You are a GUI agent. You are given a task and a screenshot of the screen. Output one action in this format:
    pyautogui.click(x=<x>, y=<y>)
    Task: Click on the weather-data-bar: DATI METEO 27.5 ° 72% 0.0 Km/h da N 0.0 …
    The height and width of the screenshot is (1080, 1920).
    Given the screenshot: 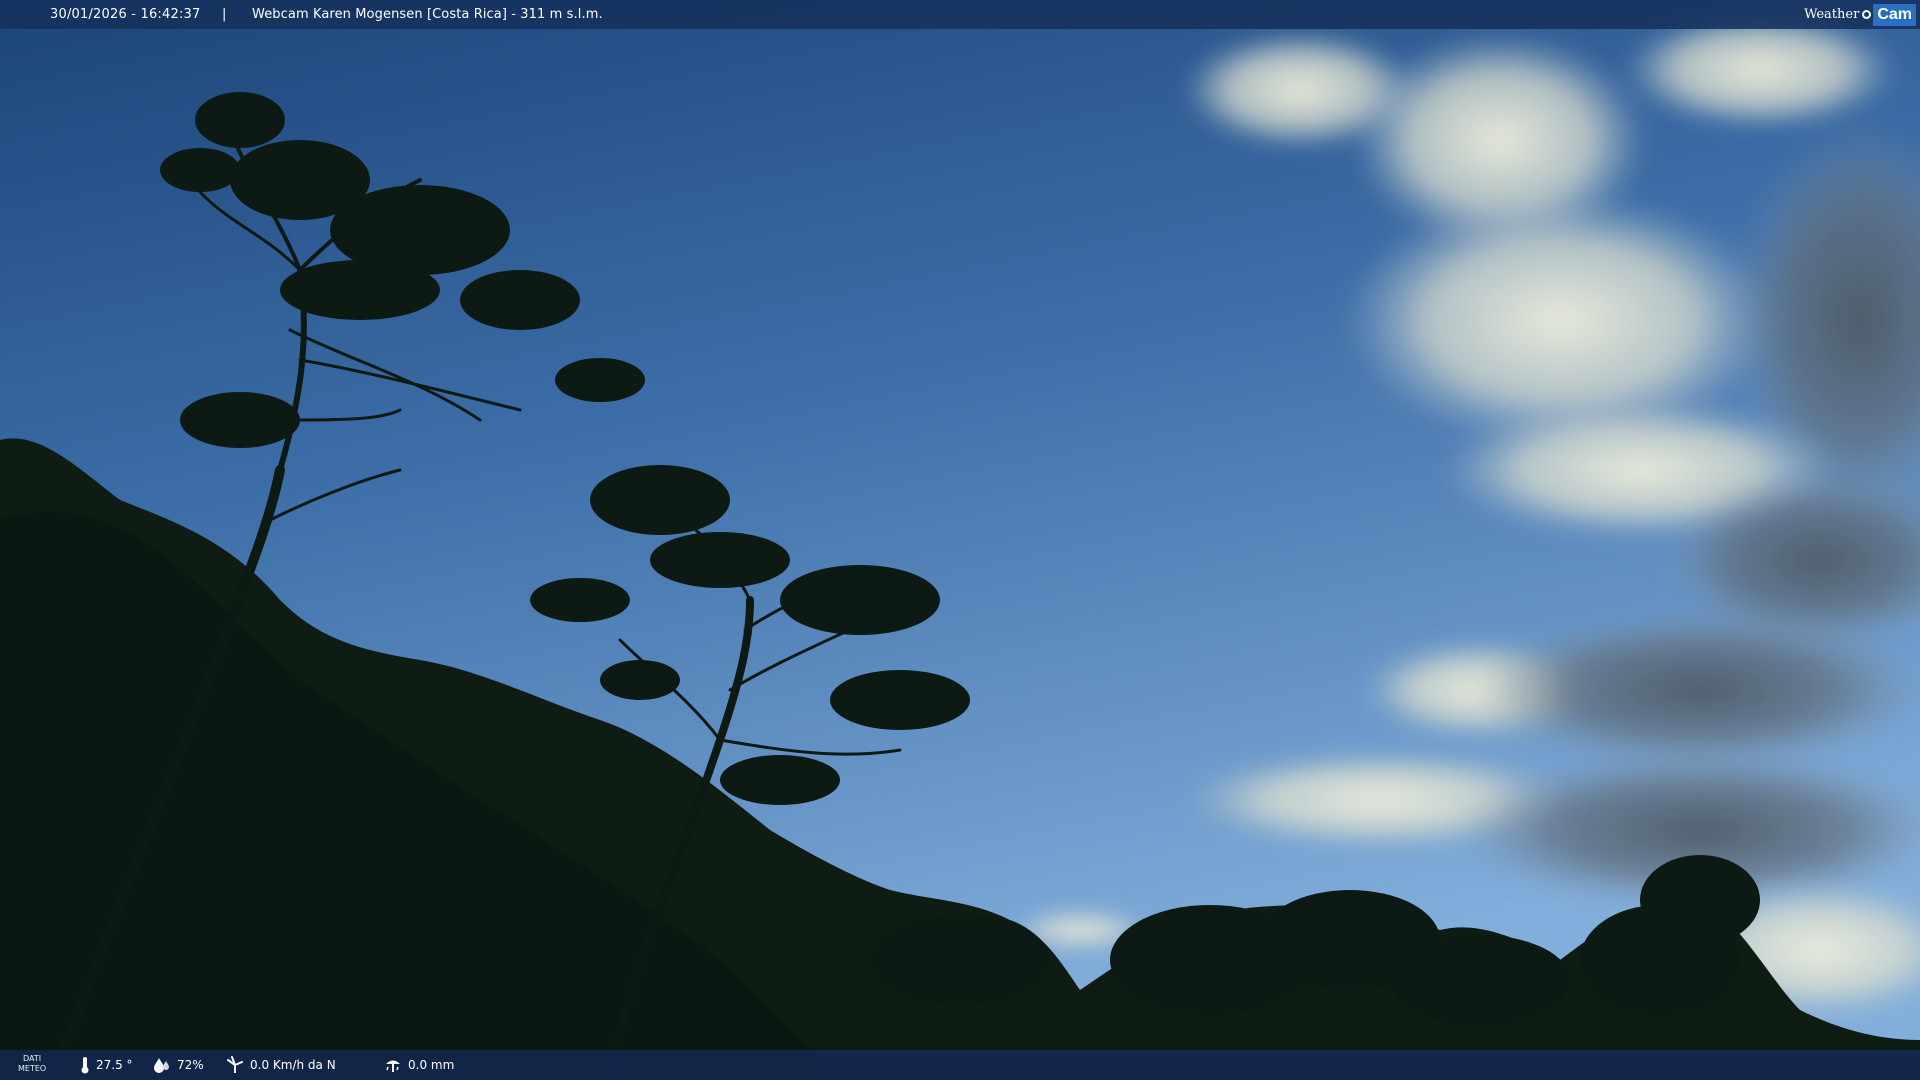 What is the action you would take?
    pyautogui.click(x=960, y=1065)
    